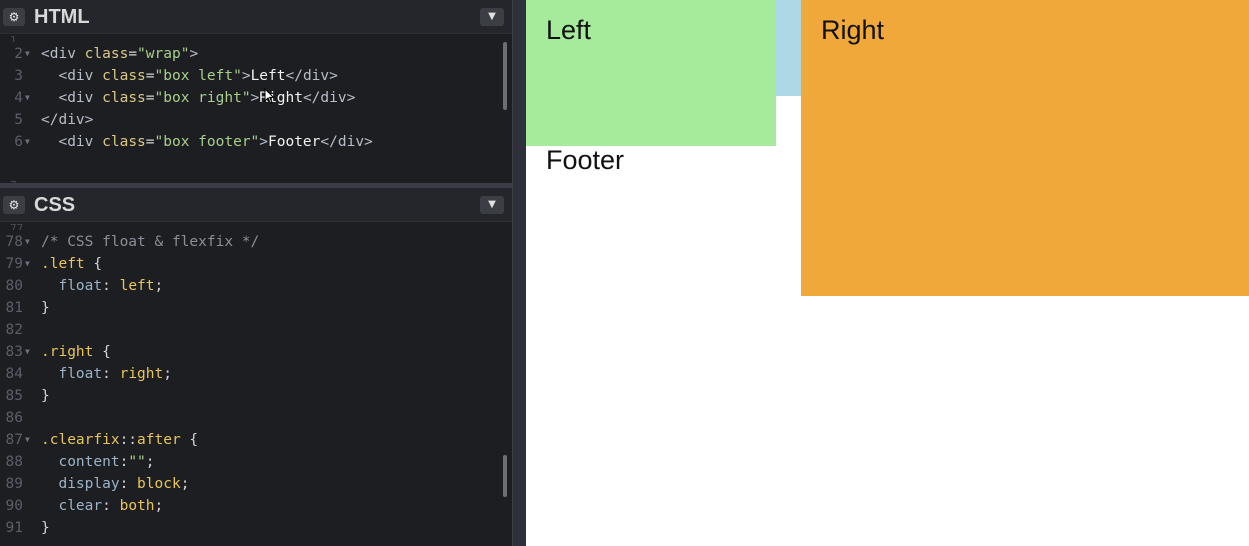 Image resolution: width=1249 pixels, height=546 pixels. What do you see at coordinates (14, 396) in the screenshot?
I see `line-number: 85` at bounding box center [14, 396].